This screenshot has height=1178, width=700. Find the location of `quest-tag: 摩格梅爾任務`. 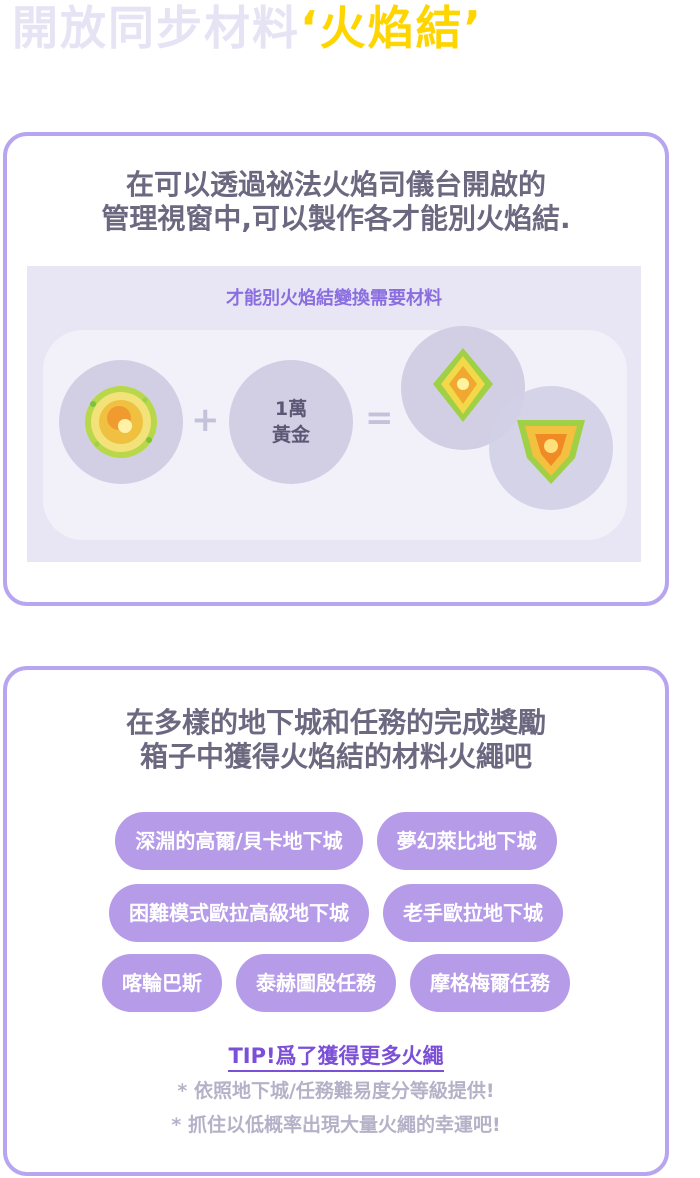

quest-tag: 摩格梅爾任務 is located at coordinates (490, 983).